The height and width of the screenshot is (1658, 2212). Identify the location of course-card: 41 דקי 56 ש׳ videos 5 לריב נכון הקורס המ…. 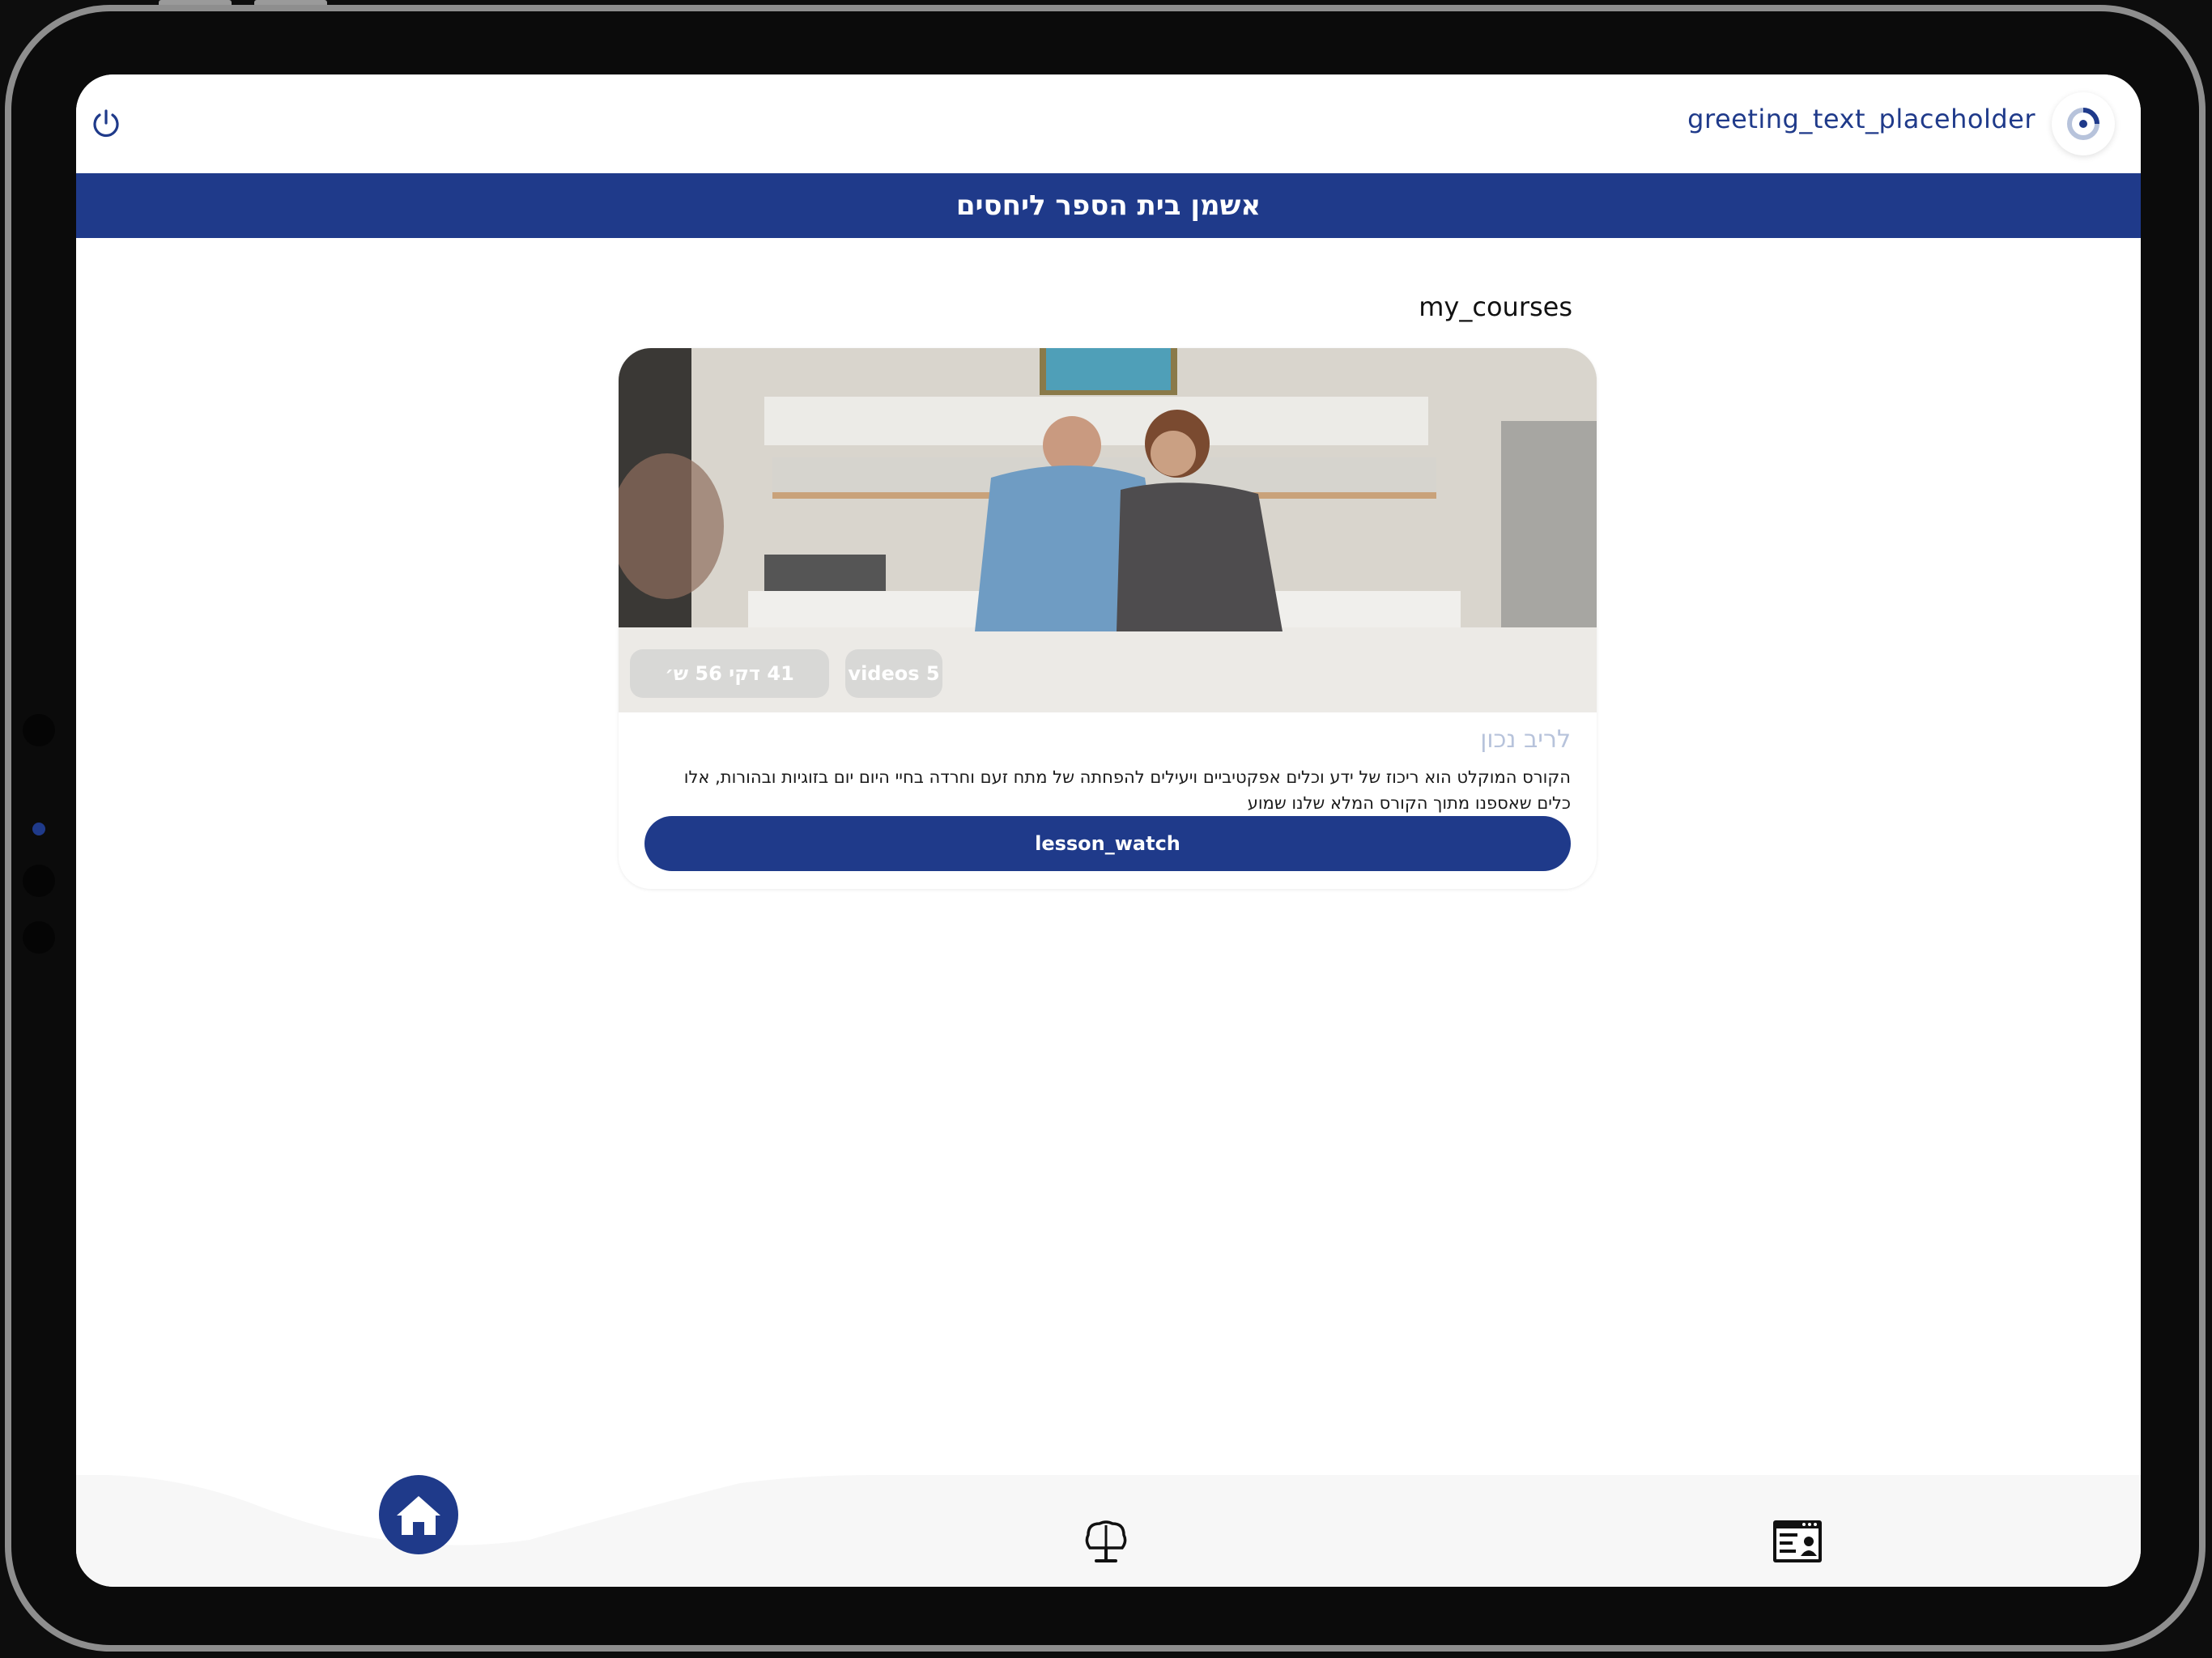
(1108, 618).